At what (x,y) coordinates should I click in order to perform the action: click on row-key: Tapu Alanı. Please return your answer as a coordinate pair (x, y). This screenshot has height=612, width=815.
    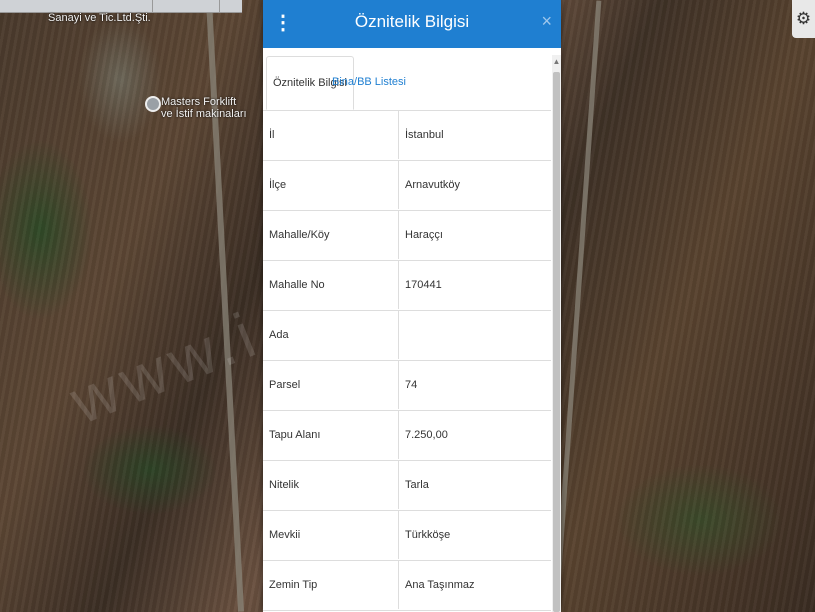
    Looking at the image, I should click on (295, 435).